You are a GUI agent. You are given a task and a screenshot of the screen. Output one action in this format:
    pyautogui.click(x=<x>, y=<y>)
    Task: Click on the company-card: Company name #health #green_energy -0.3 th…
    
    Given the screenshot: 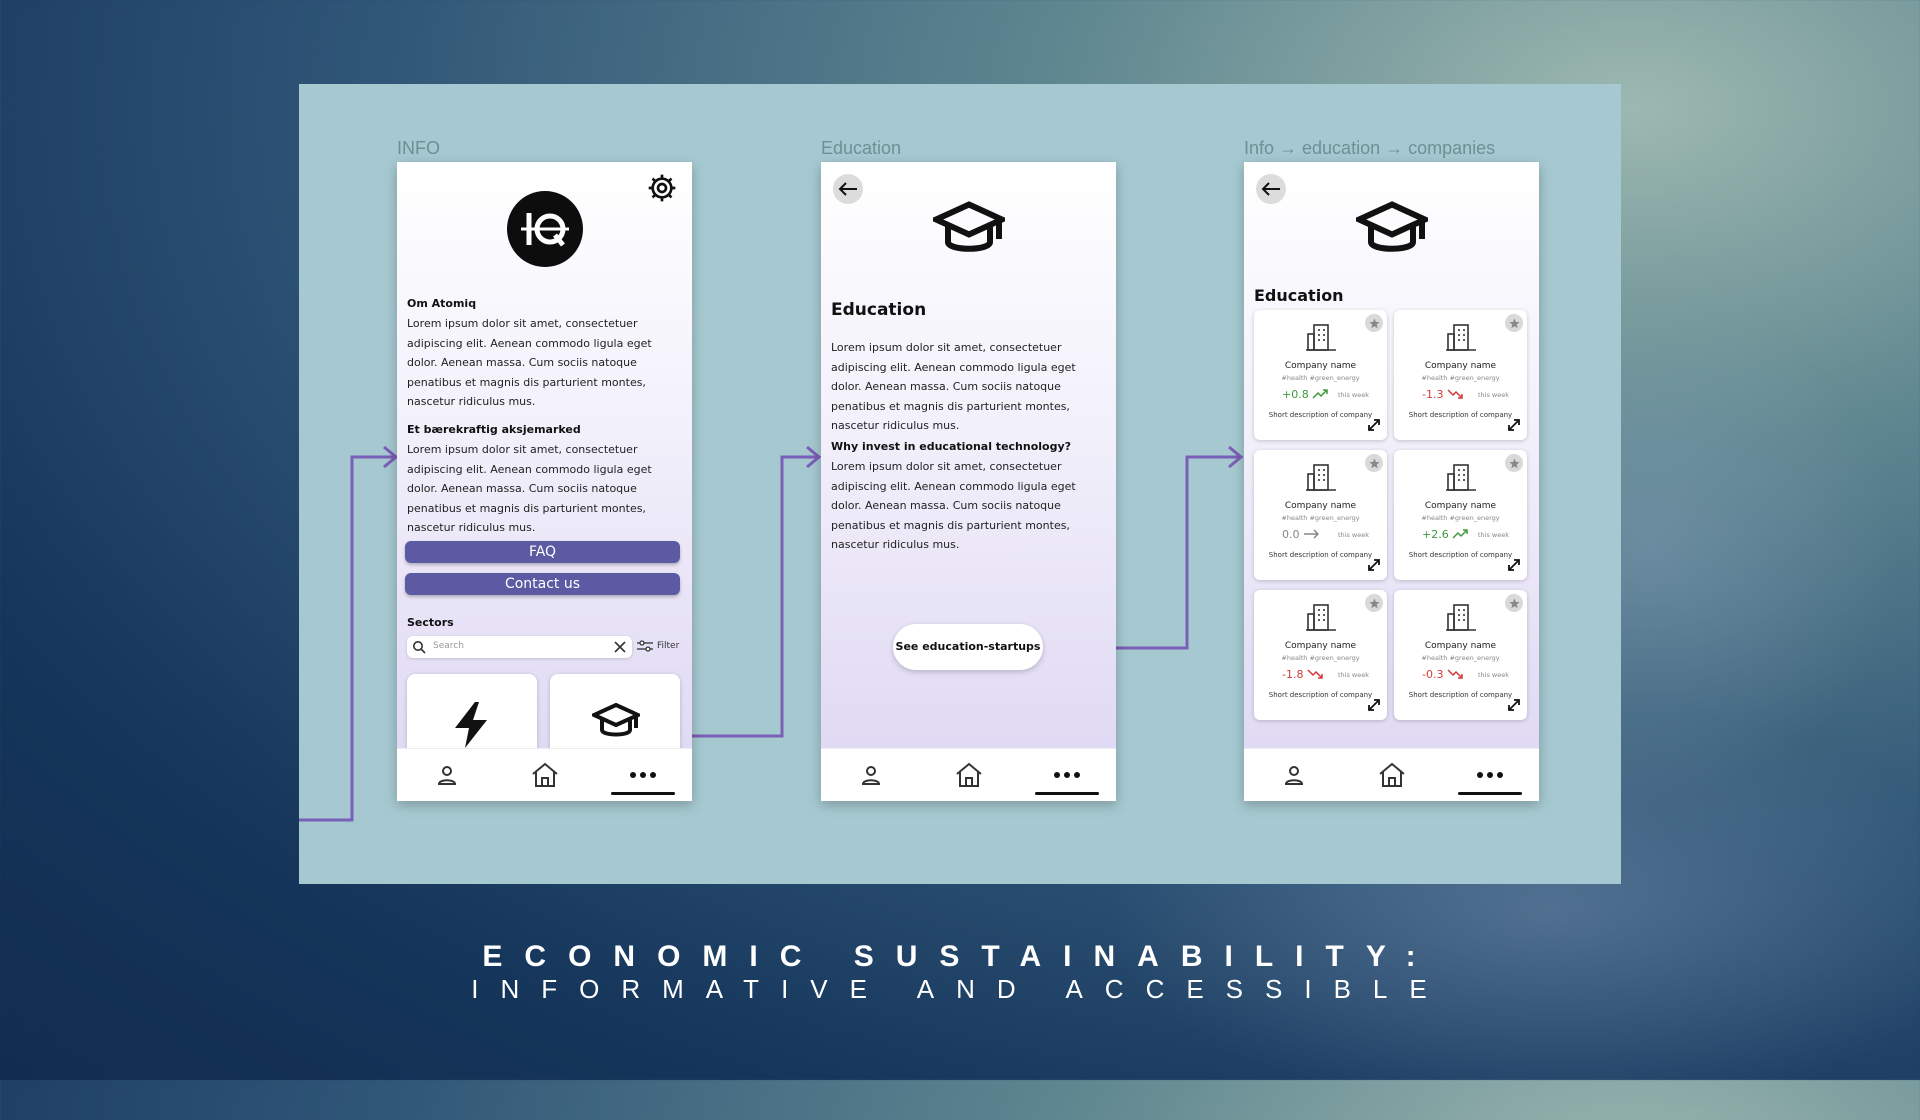 What is the action you would take?
    pyautogui.click(x=1460, y=655)
    